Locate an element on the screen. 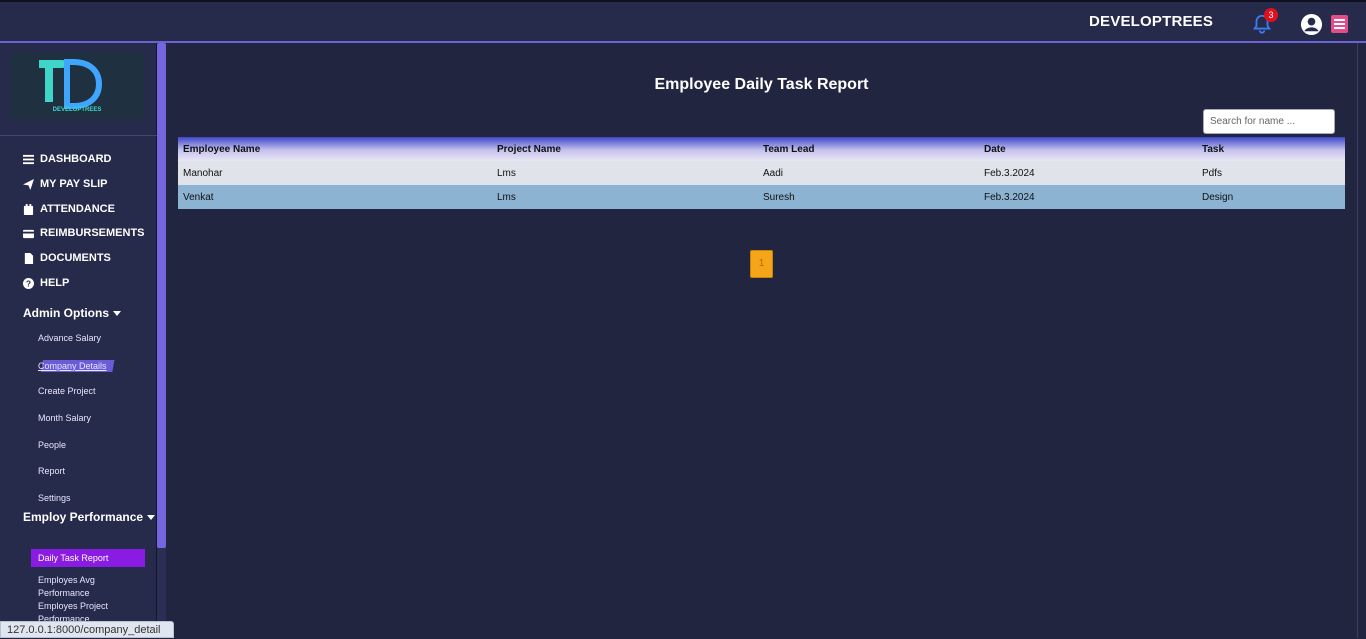  nav-my-pay-slip: MY PAY SLIP is located at coordinates (65, 184).